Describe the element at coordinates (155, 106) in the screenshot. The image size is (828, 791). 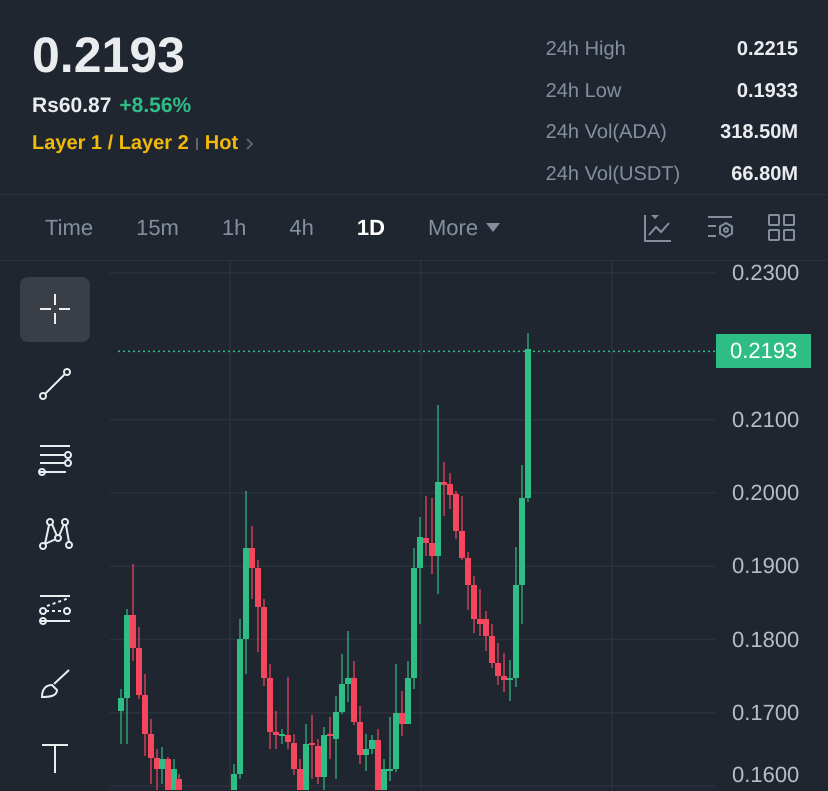
I see `price-change: +8.56%` at that location.